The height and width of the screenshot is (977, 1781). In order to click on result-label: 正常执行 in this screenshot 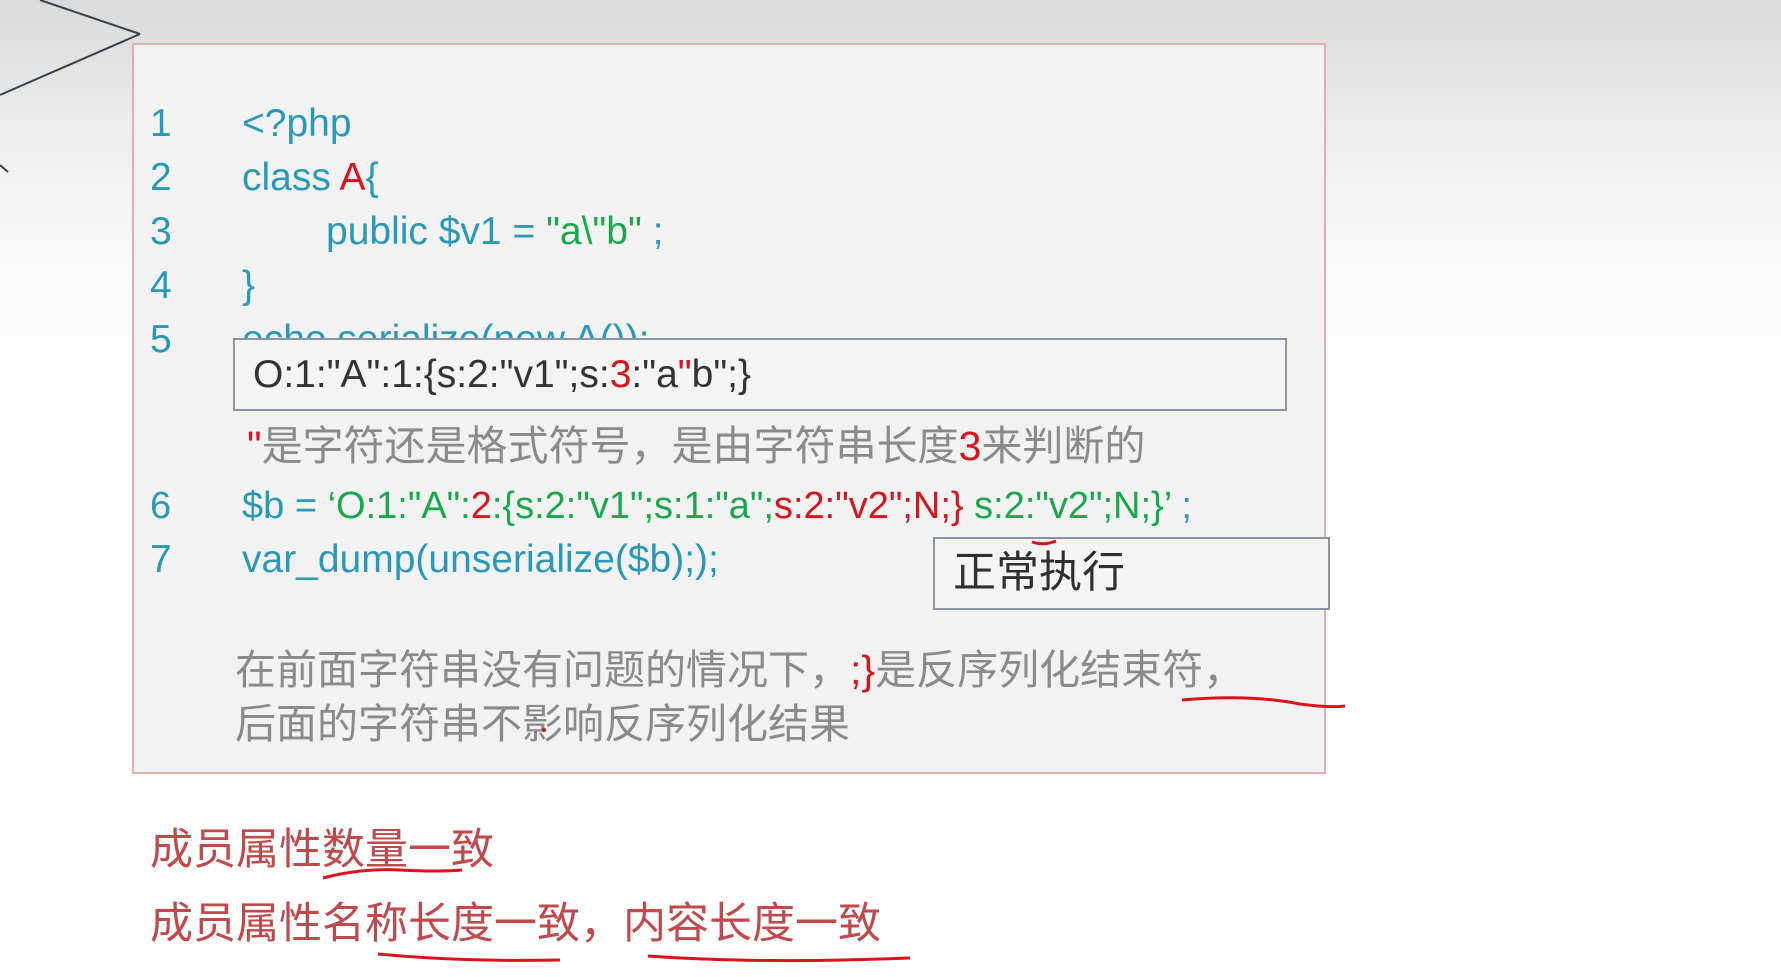, I will do `click(1039, 573)`.